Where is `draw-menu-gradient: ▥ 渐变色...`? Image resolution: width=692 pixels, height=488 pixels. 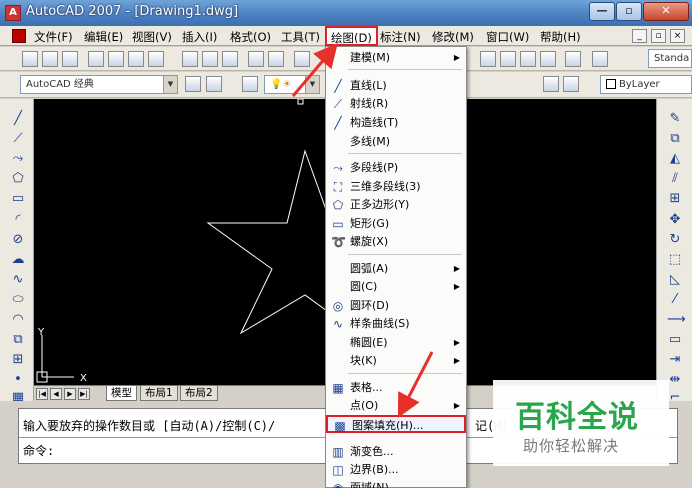
draw-menu-gradient: ▥ 渐变色... is located at coordinates (396, 452).